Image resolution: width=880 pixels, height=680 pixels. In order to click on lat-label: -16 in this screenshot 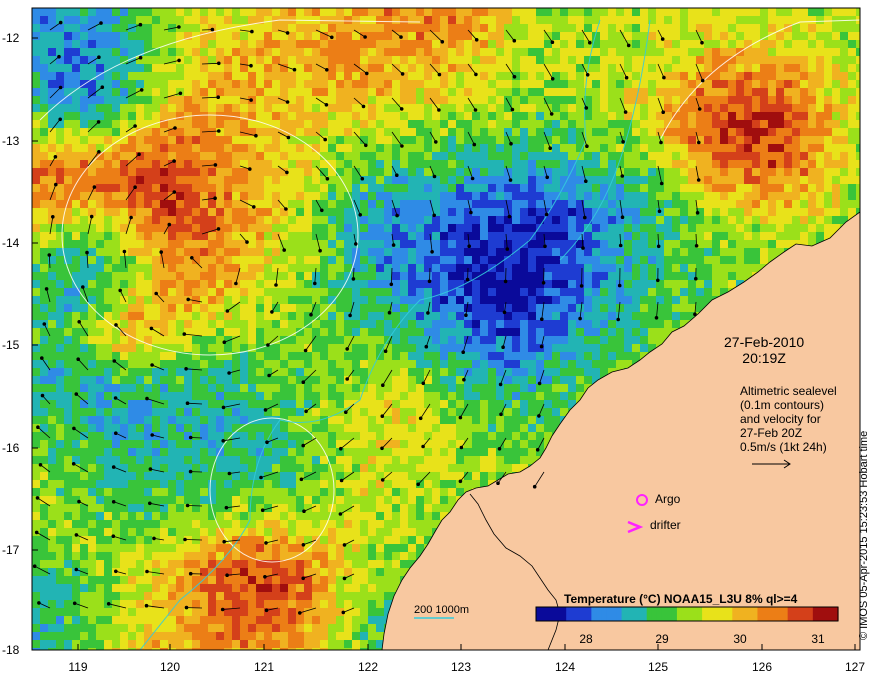, I will do `click(11, 448)`.